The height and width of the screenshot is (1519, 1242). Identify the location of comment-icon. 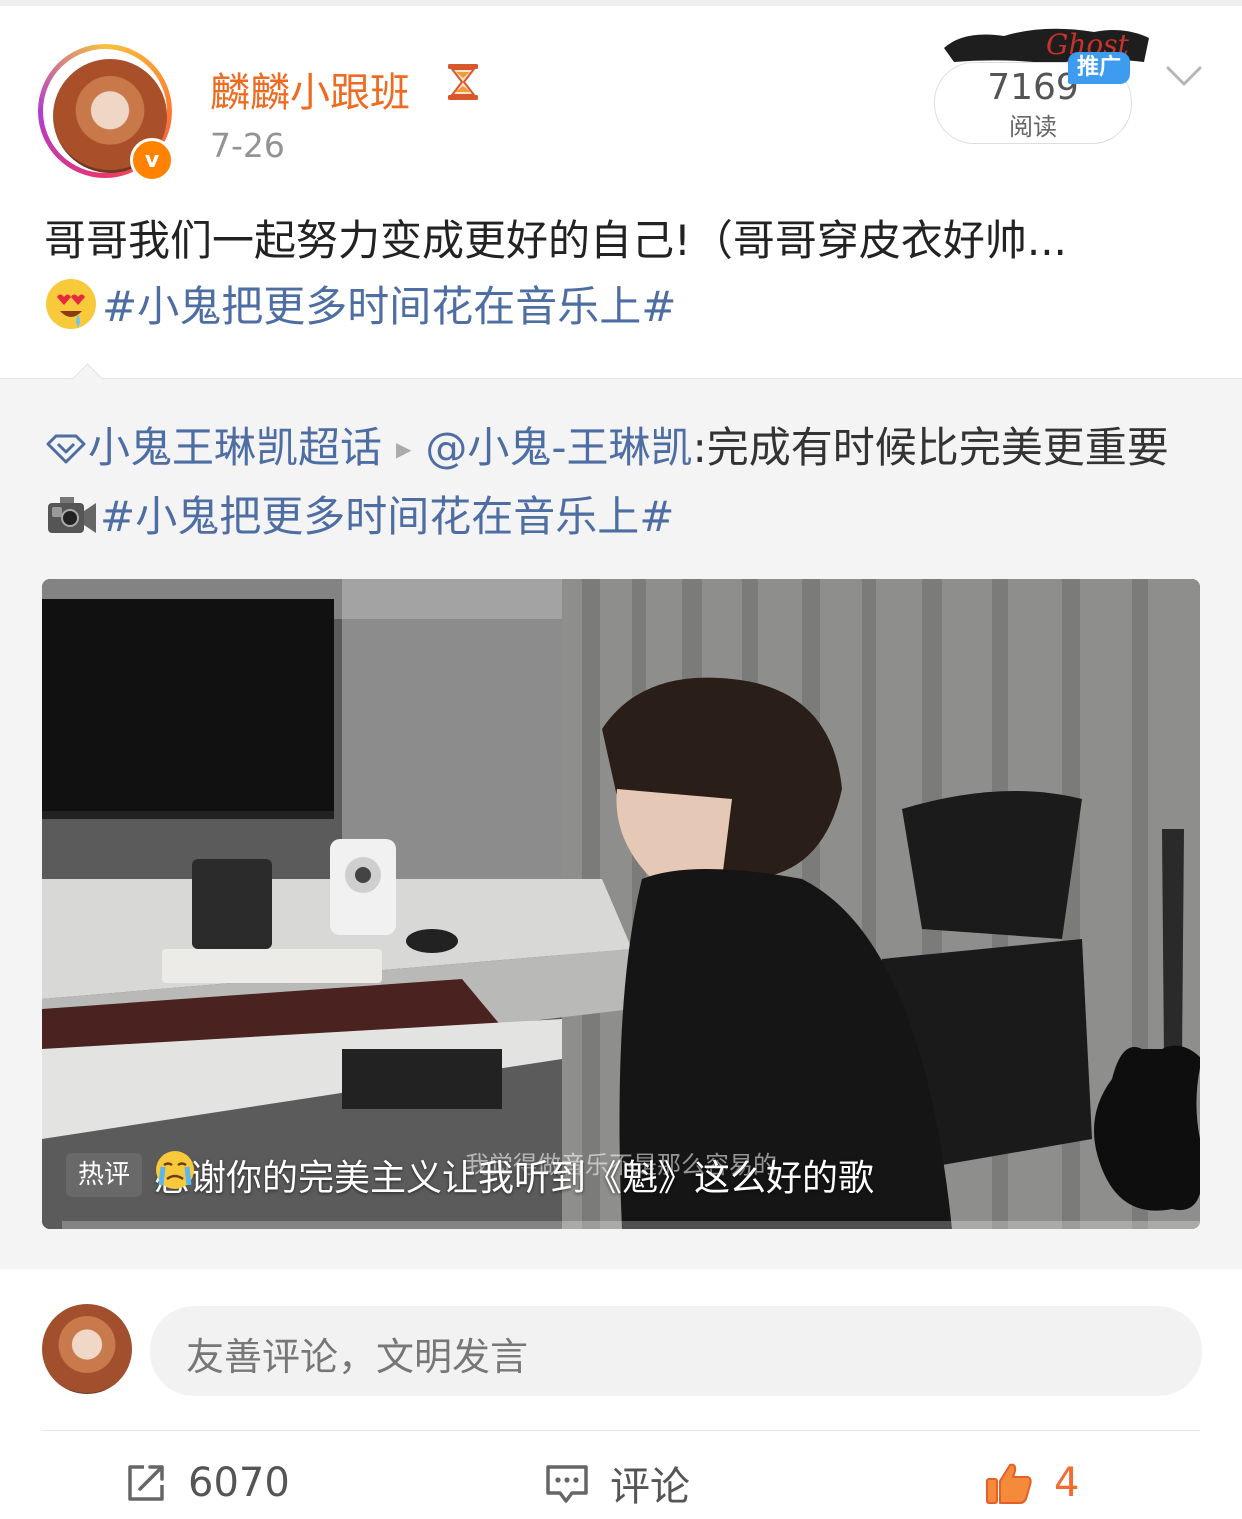
(567, 1484).